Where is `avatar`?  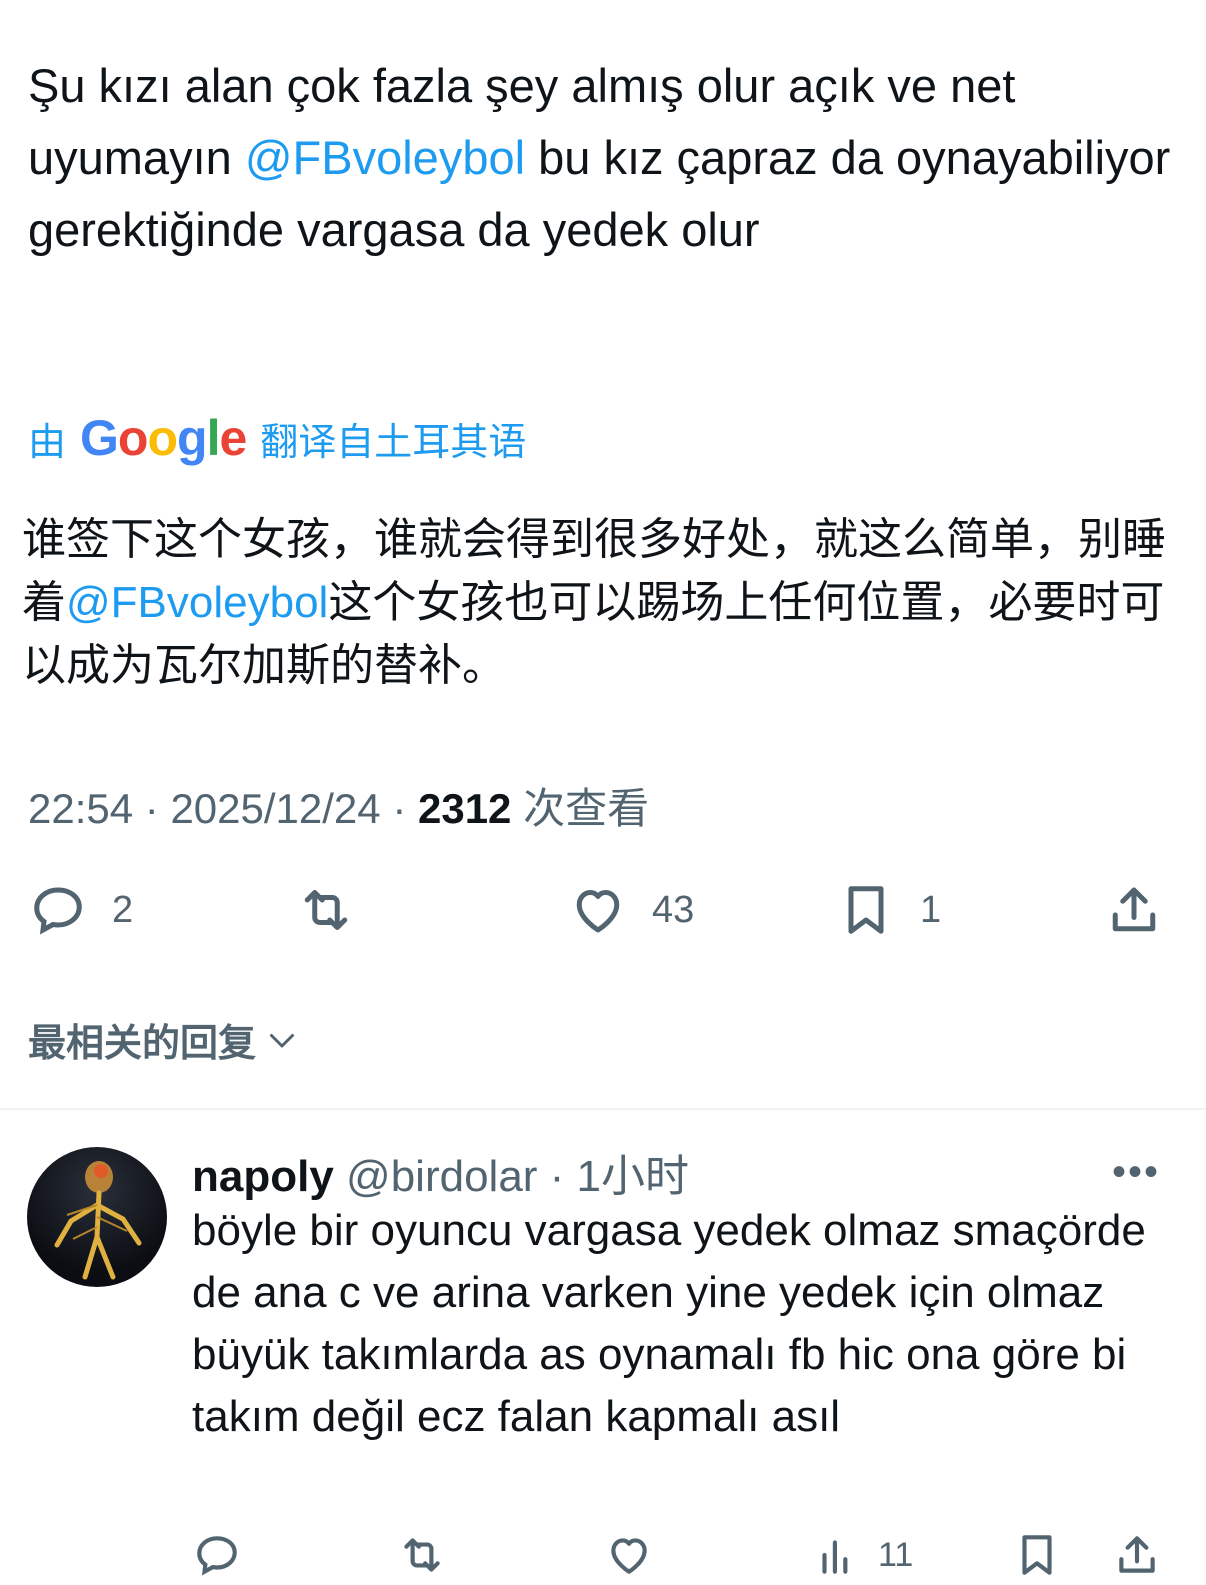 avatar is located at coordinates (97, 1217).